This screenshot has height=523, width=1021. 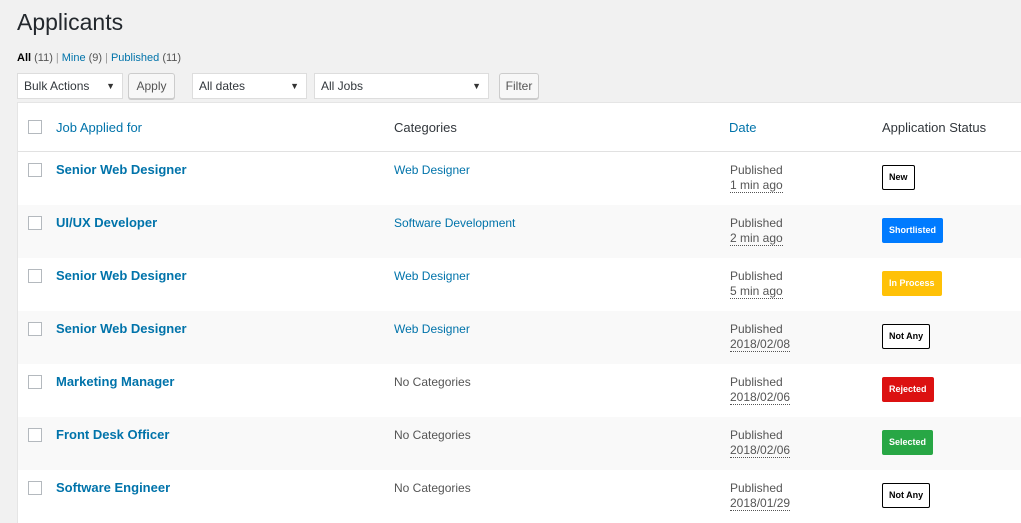 What do you see at coordinates (222, 86) in the screenshot?
I see `dates-label: All dates` at bounding box center [222, 86].